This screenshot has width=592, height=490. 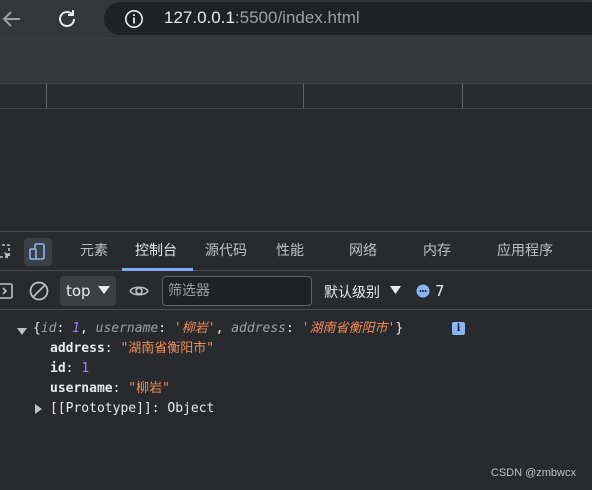 I want to click on message-icon, so click(x=423, y=291).